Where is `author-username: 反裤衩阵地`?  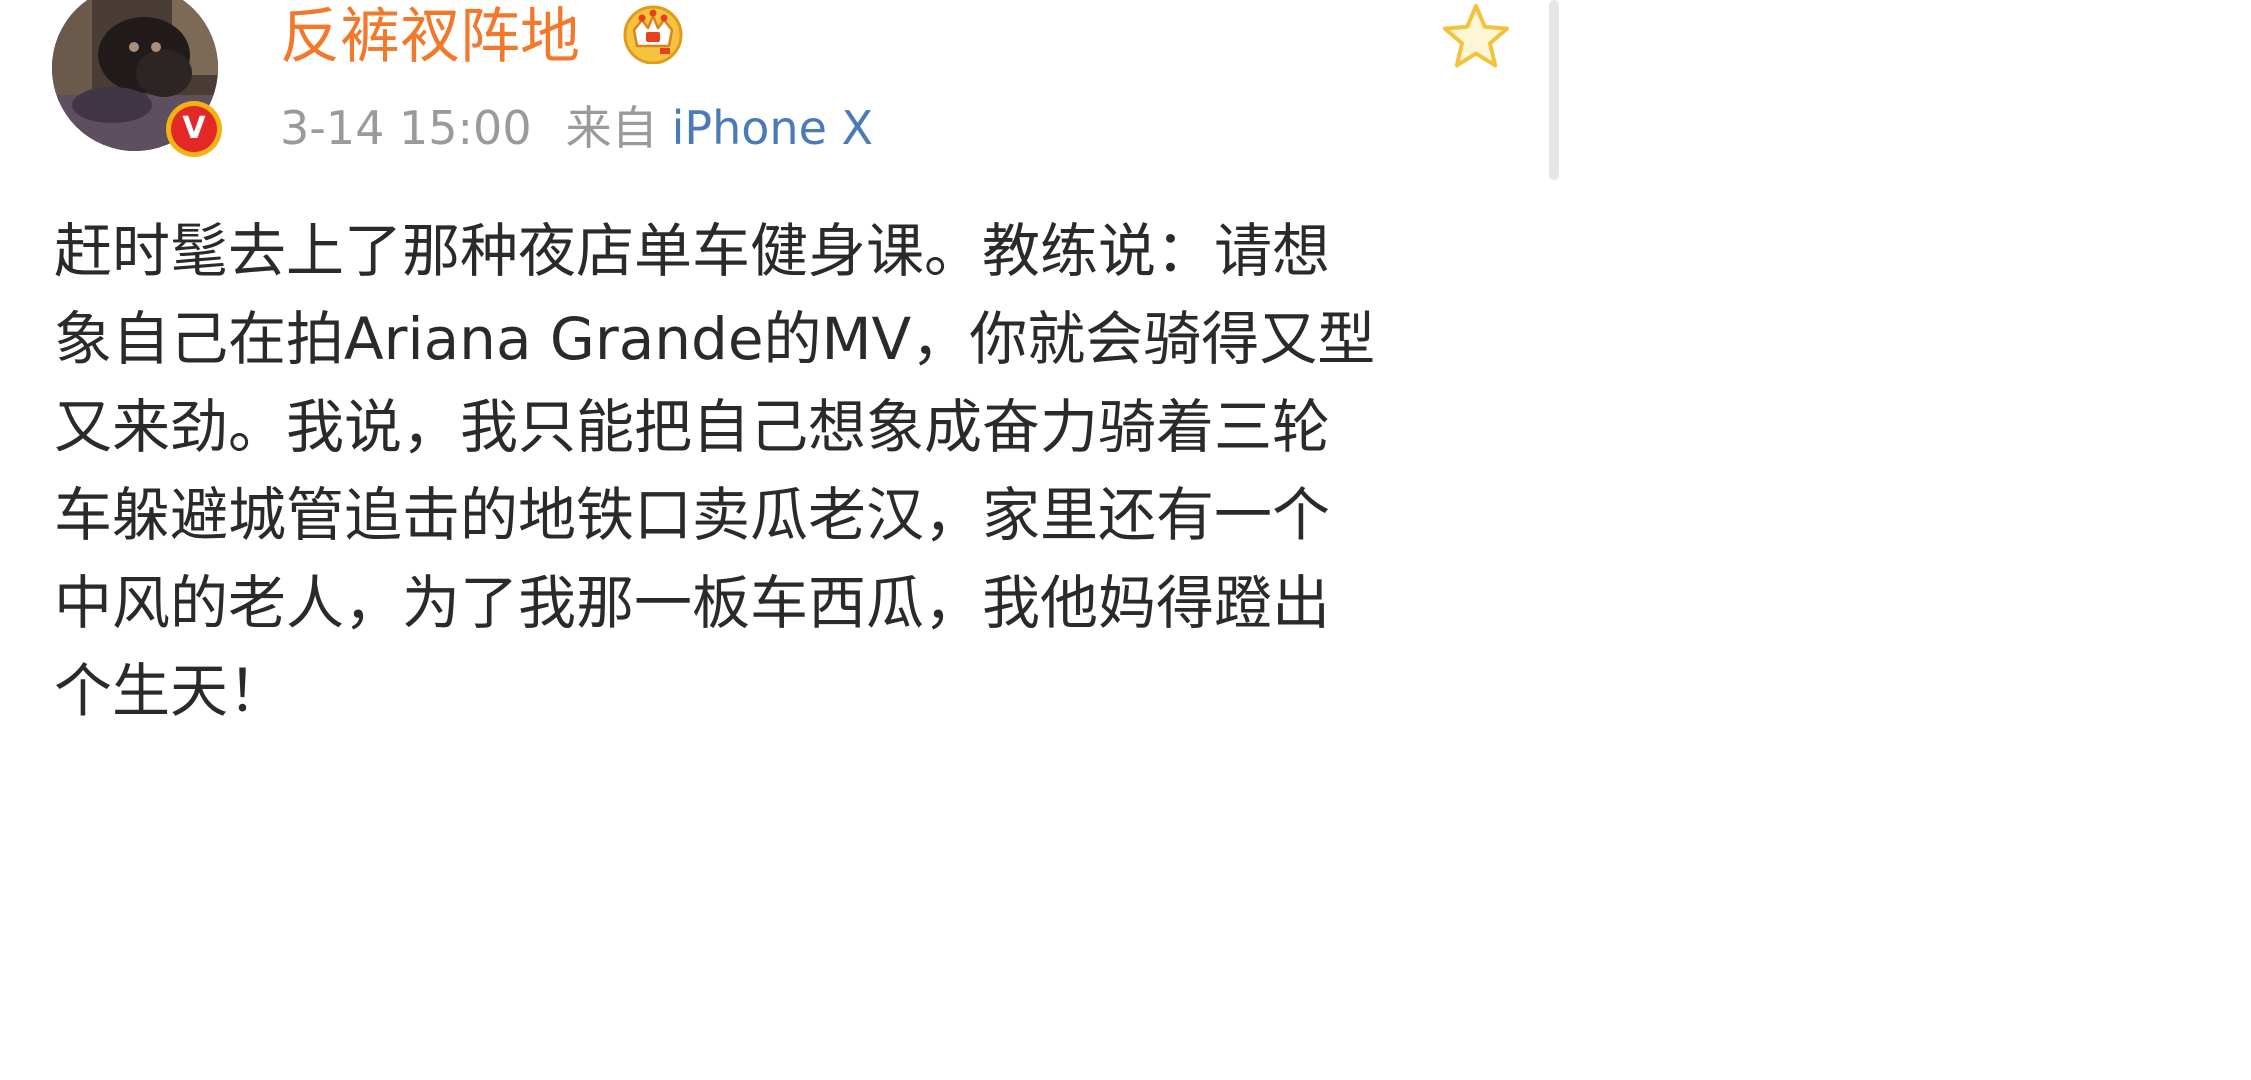
author-username: 反裤衩阵地 is located at coordinates (430, 37).